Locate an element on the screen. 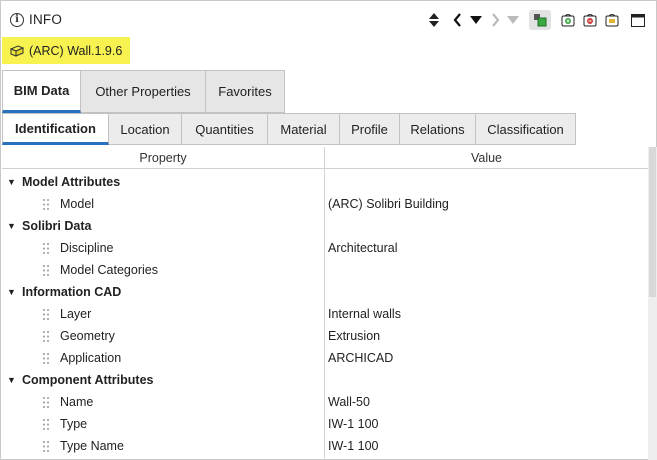  group-row-component-attributes: ▼ Component Attributes is located at coordinates (325, 380).